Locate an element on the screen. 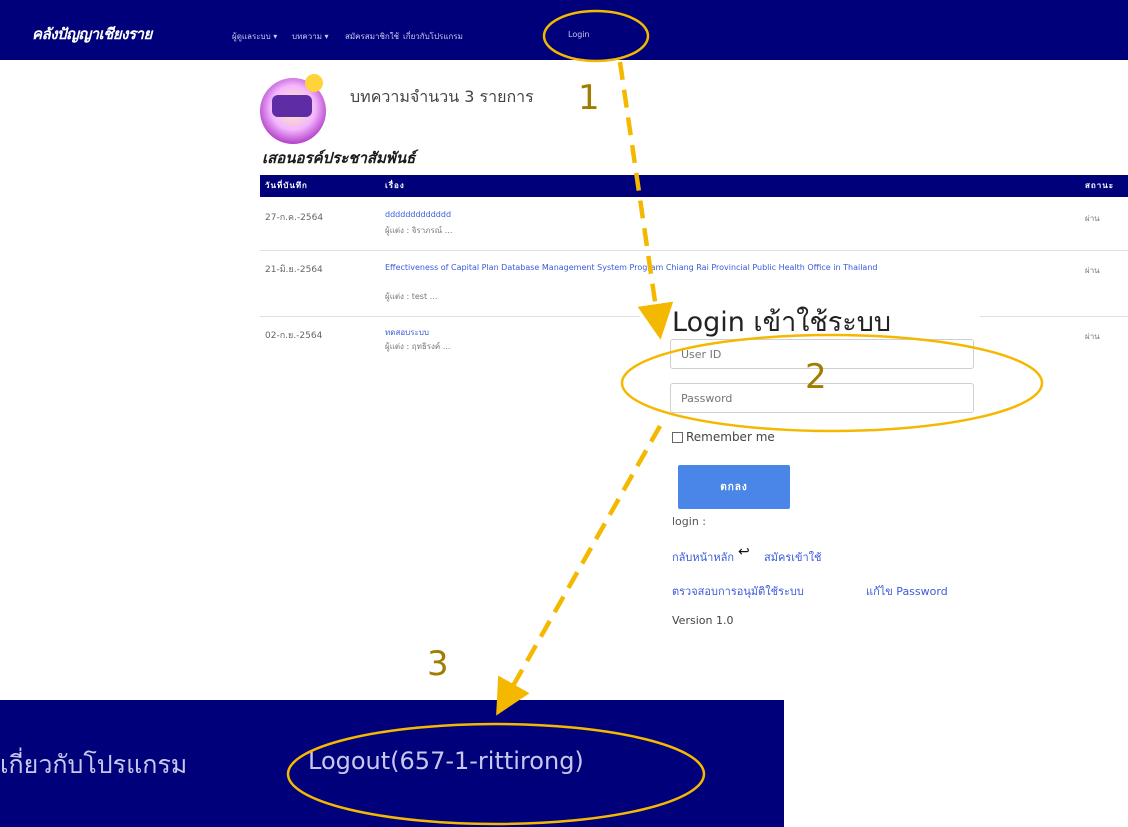 The image size is (1128, 827). step-number-3: 3 is located at coordinates (438, 664).